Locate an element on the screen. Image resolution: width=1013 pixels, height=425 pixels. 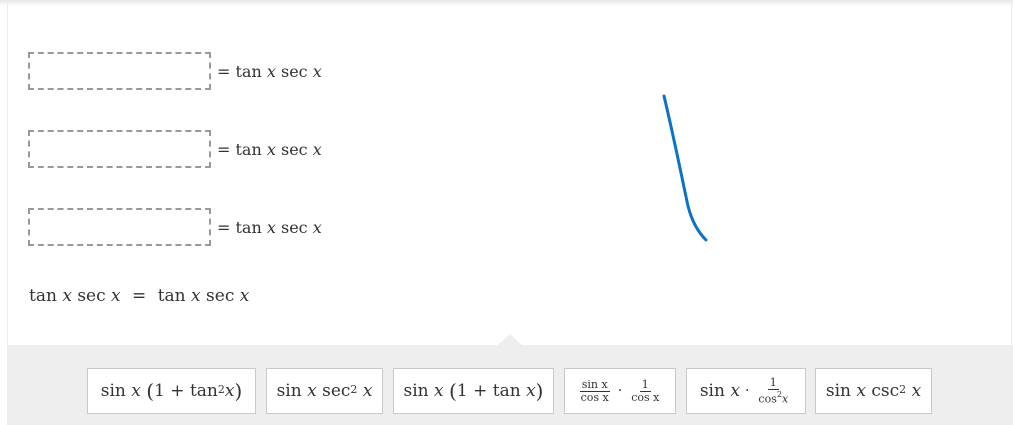
step-rhs-1: = tan x sec x is located at coordinates (269, 71).